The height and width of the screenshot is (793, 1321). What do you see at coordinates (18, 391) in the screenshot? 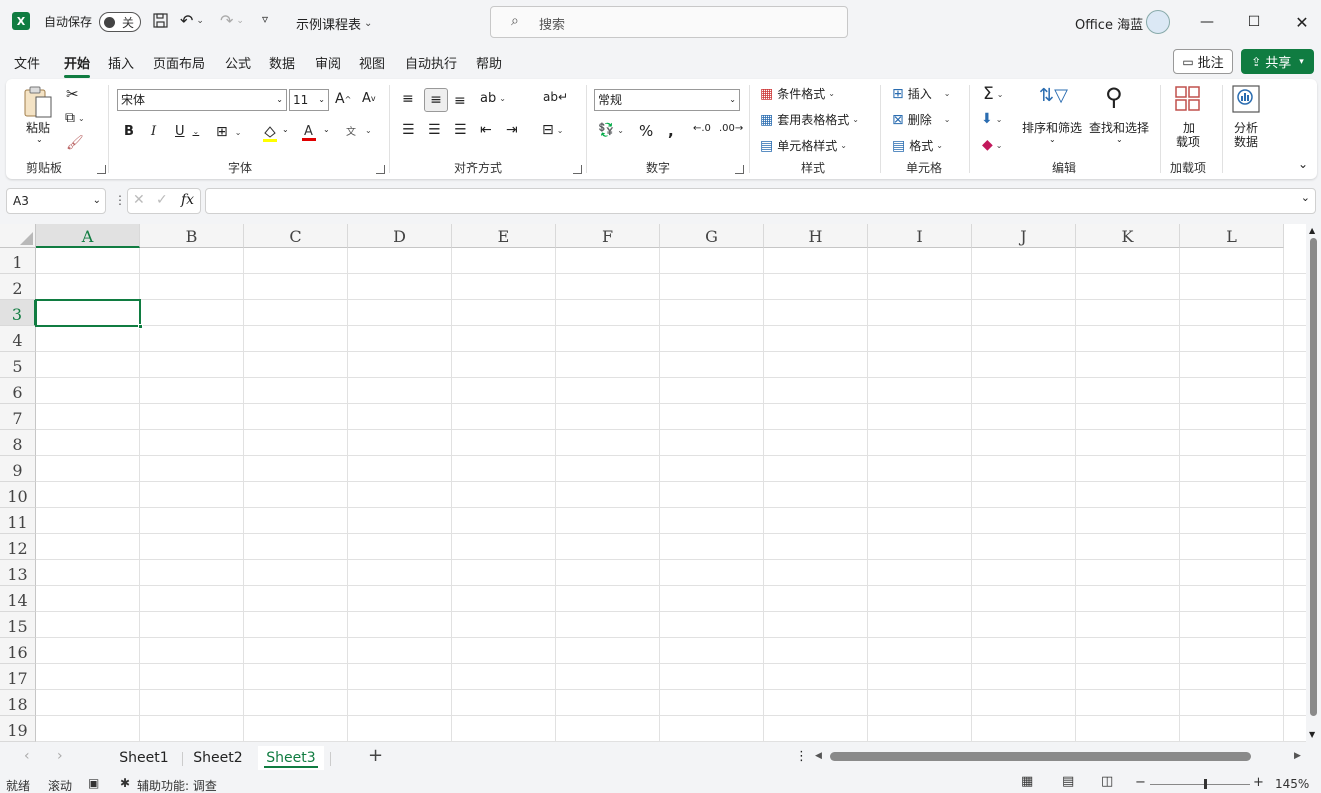
I see `row-header-6: 6` at bounding box center [18, 391].